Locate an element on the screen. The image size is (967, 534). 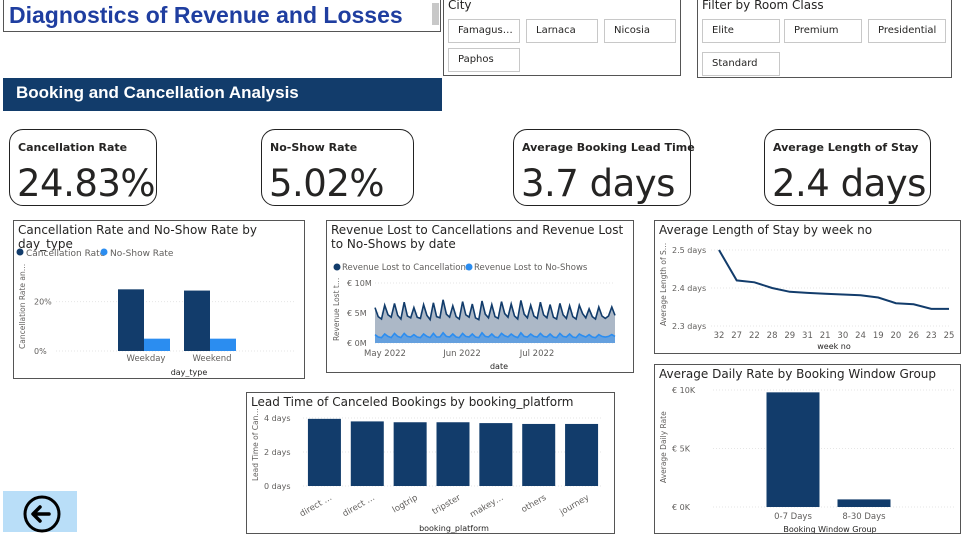
legend-marker-noshow is located at coordinates (104, 252).